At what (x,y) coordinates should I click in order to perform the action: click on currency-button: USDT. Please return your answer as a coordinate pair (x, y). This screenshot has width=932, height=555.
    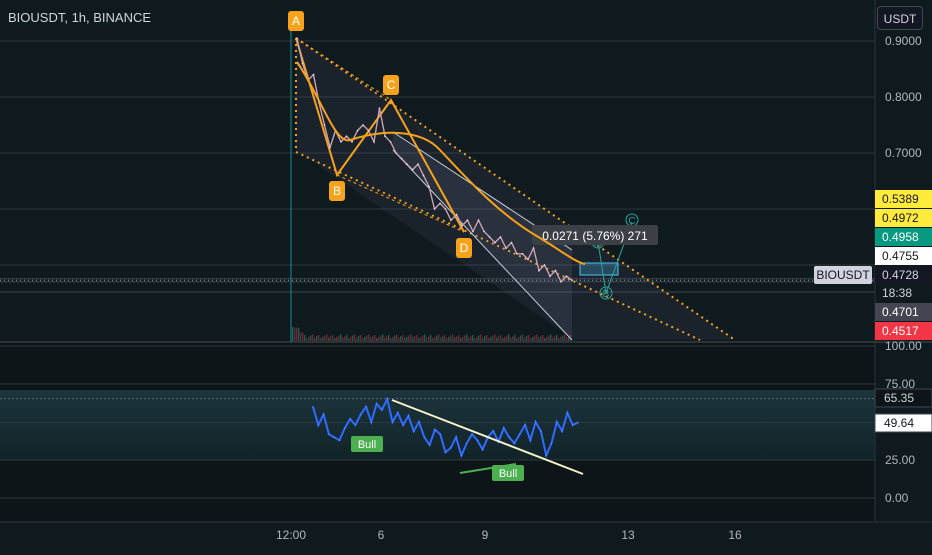
    Looking at the image, I should click on (900, 18).